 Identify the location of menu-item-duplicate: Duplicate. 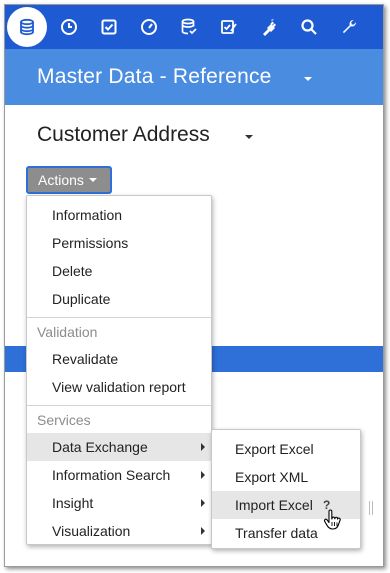
(119, 299).